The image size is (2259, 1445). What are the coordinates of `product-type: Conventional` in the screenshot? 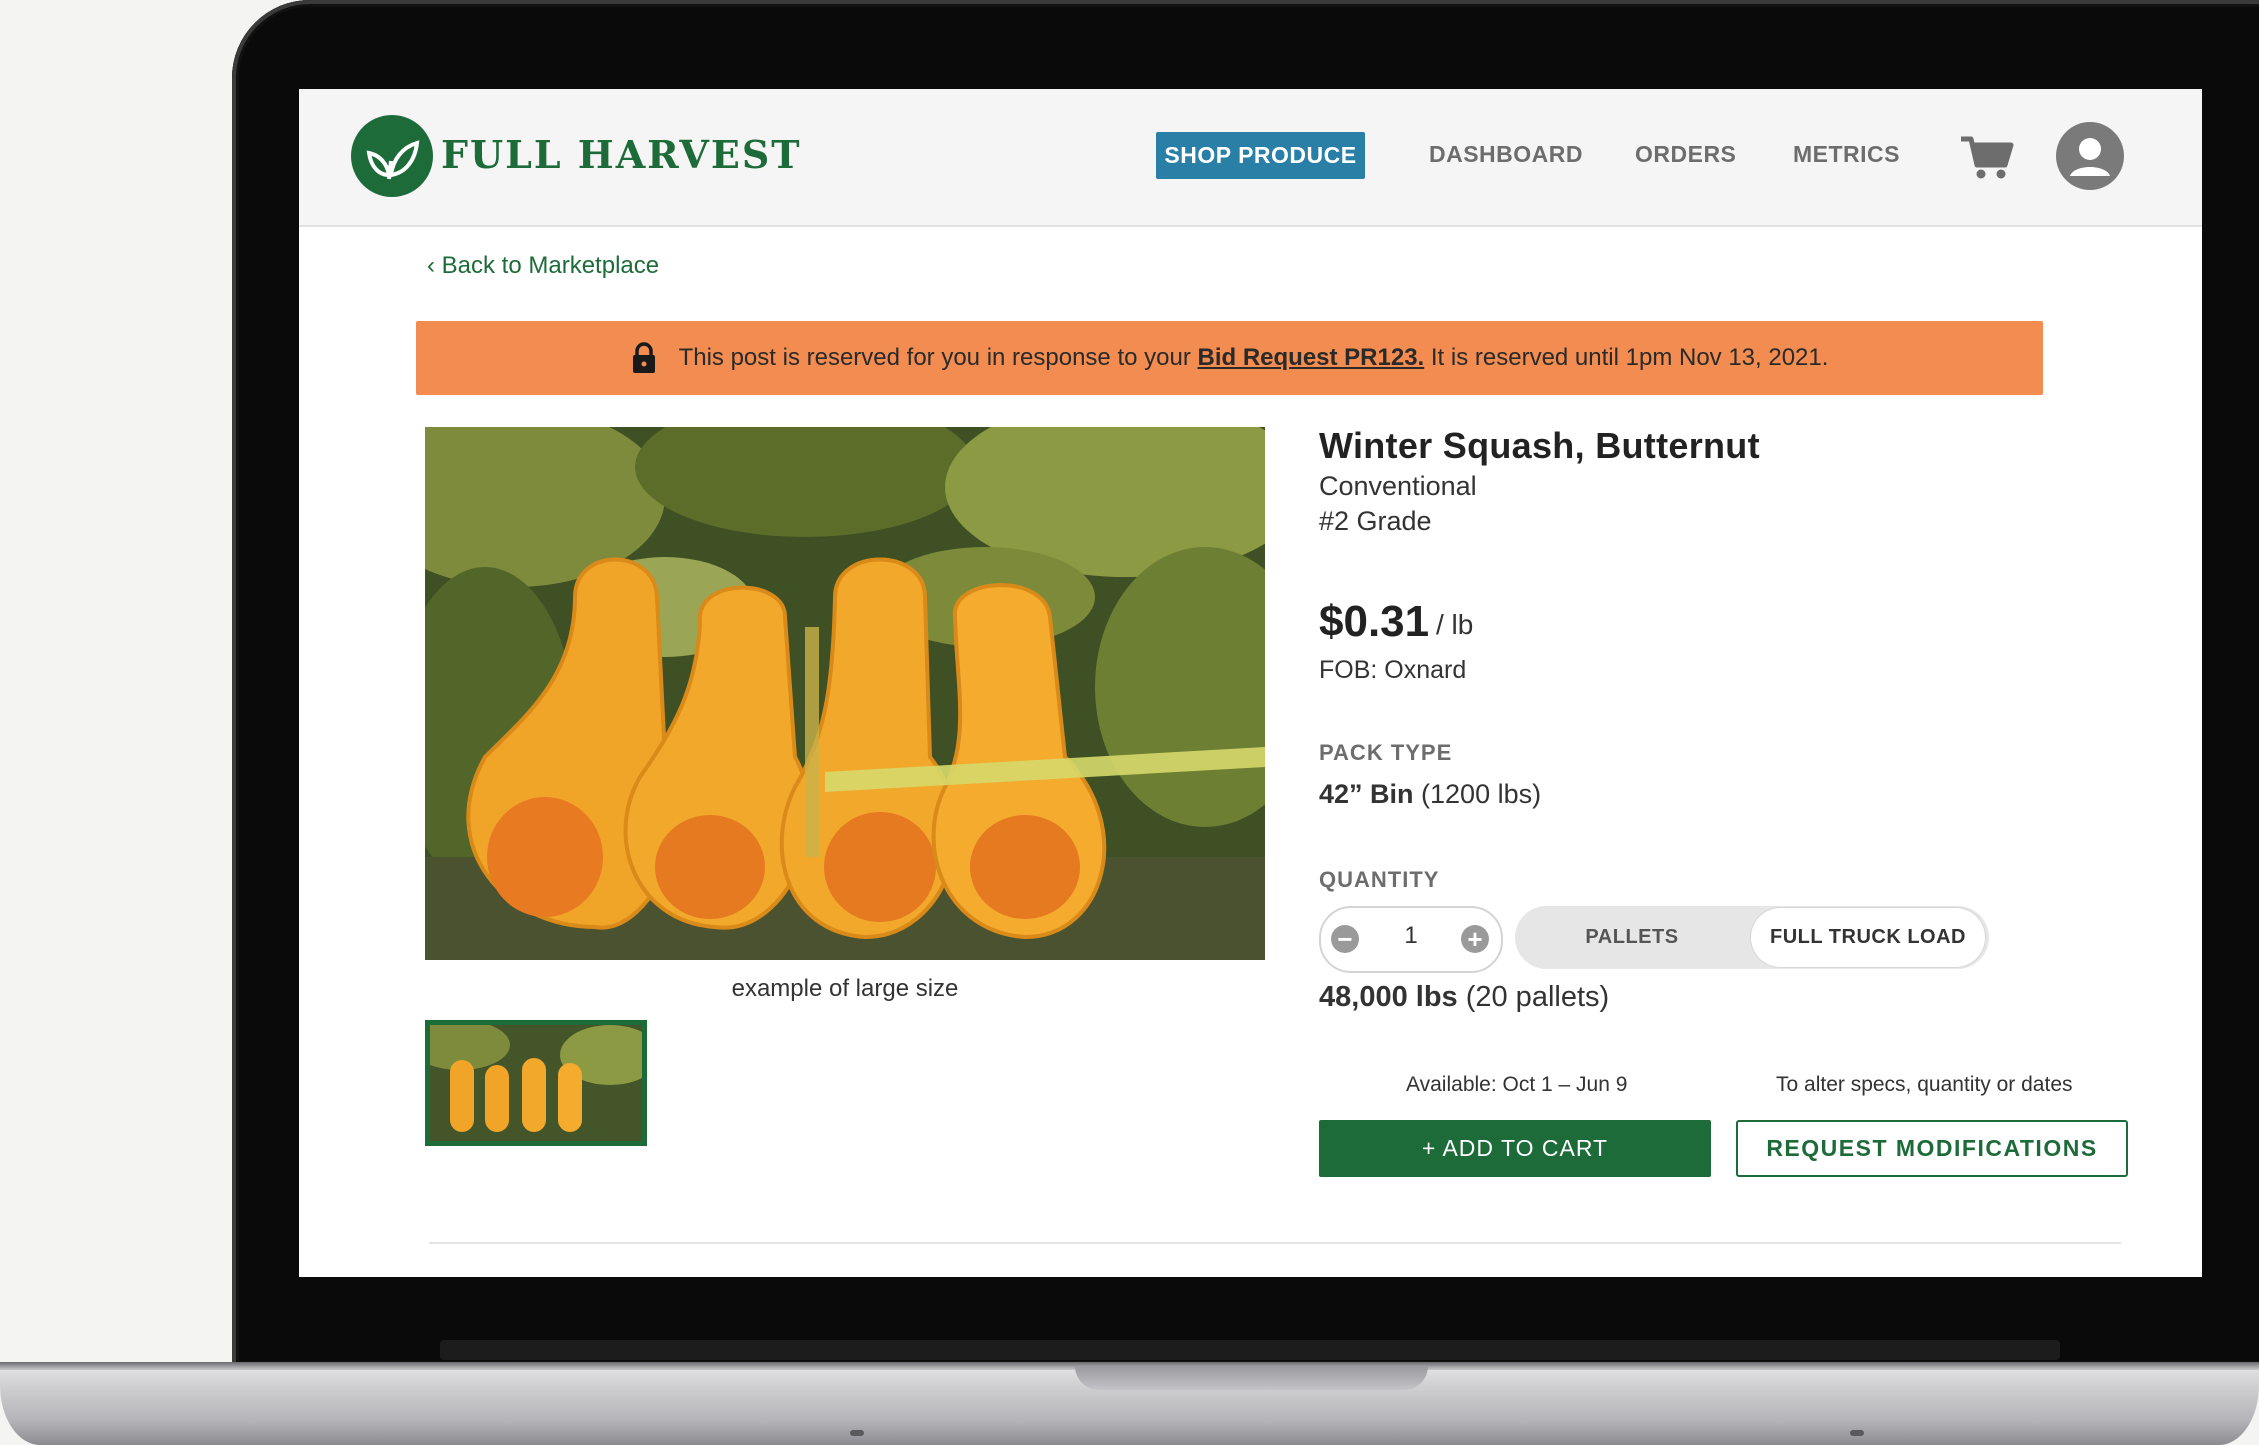 It's located at (1398, 486).